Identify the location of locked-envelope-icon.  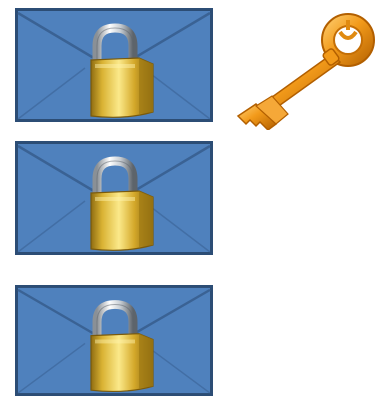
(114, 340).